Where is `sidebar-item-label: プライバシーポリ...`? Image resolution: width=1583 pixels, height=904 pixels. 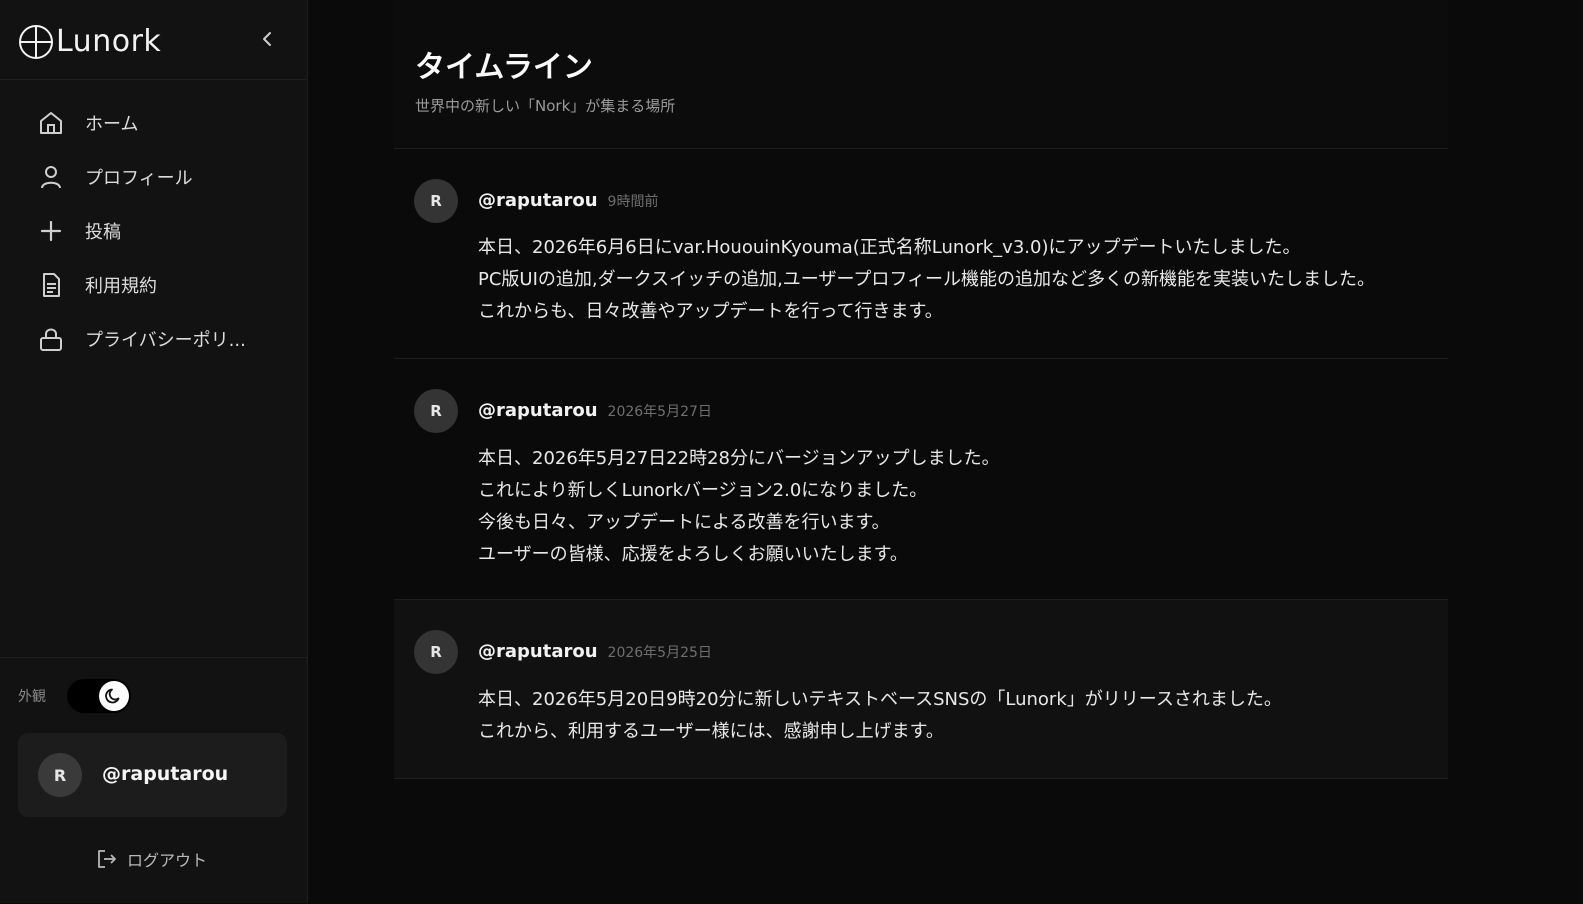 sidebar-item-label: プライバシーポリ... is located at coordinates (165, 340).